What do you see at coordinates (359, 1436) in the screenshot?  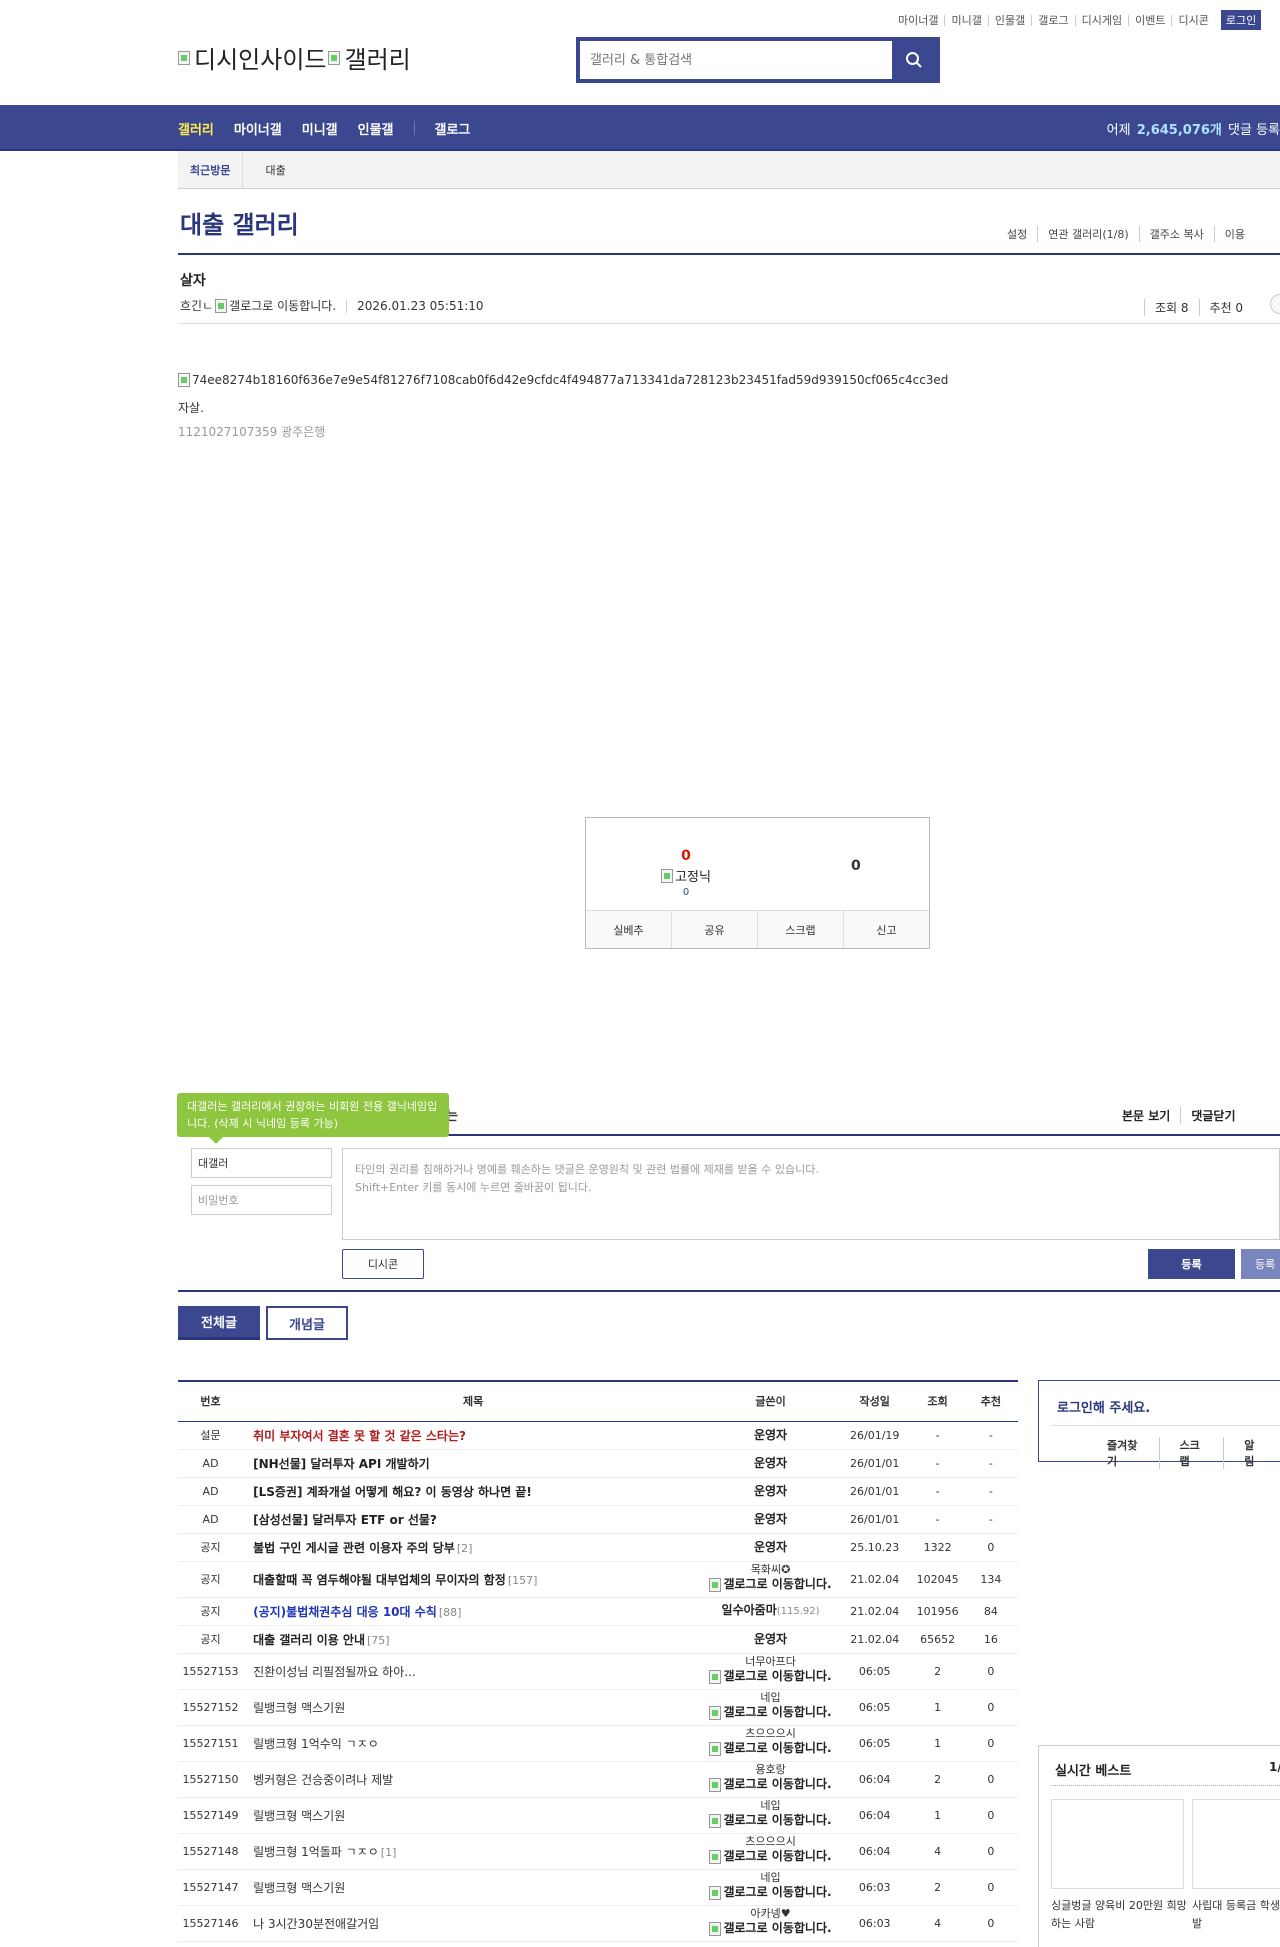 I see `row-subject-text: 취미 부자여서 결혼 못 할 것 같은 스타는?` at bounding box center [359, 1436].